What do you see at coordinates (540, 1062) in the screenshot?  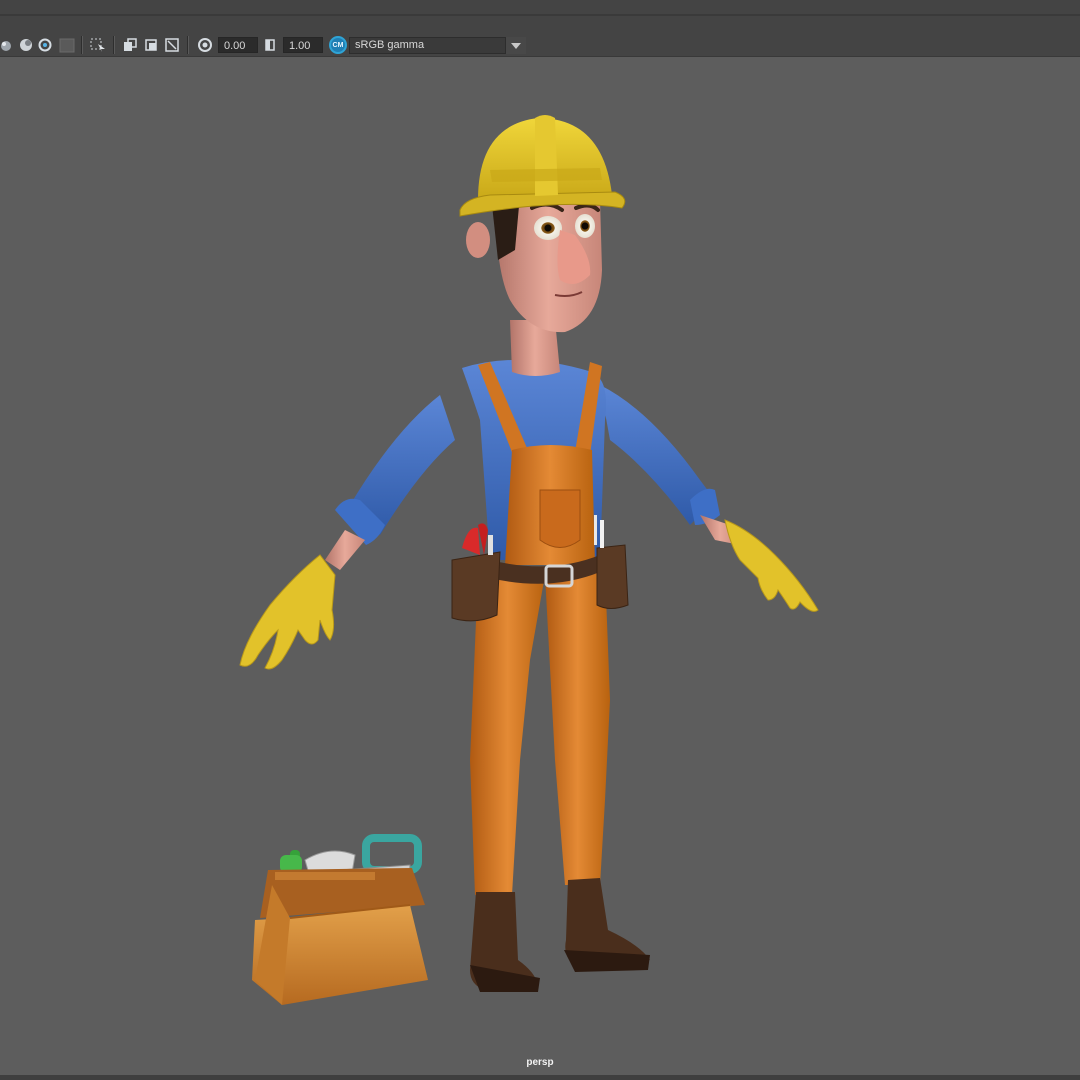 I see `camera-label: persp` at bounding box center [540, 1062].